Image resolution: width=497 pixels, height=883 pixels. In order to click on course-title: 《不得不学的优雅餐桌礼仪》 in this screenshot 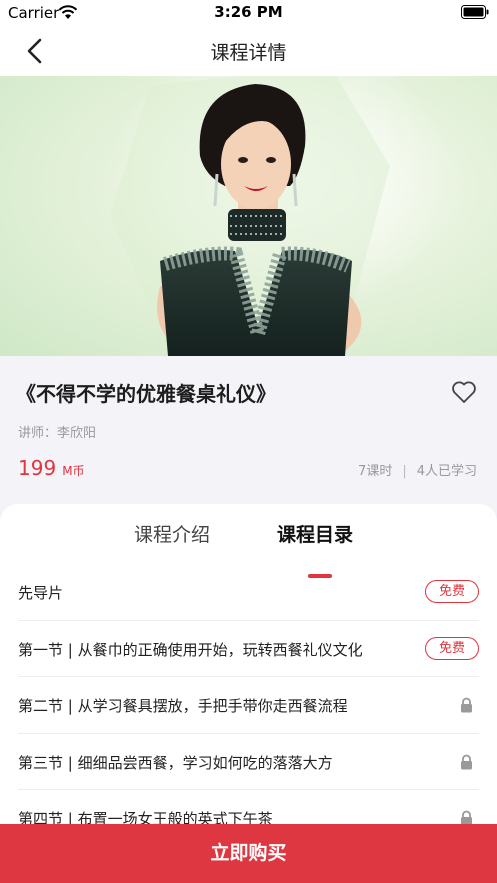, I will do `click(146, 394)`.